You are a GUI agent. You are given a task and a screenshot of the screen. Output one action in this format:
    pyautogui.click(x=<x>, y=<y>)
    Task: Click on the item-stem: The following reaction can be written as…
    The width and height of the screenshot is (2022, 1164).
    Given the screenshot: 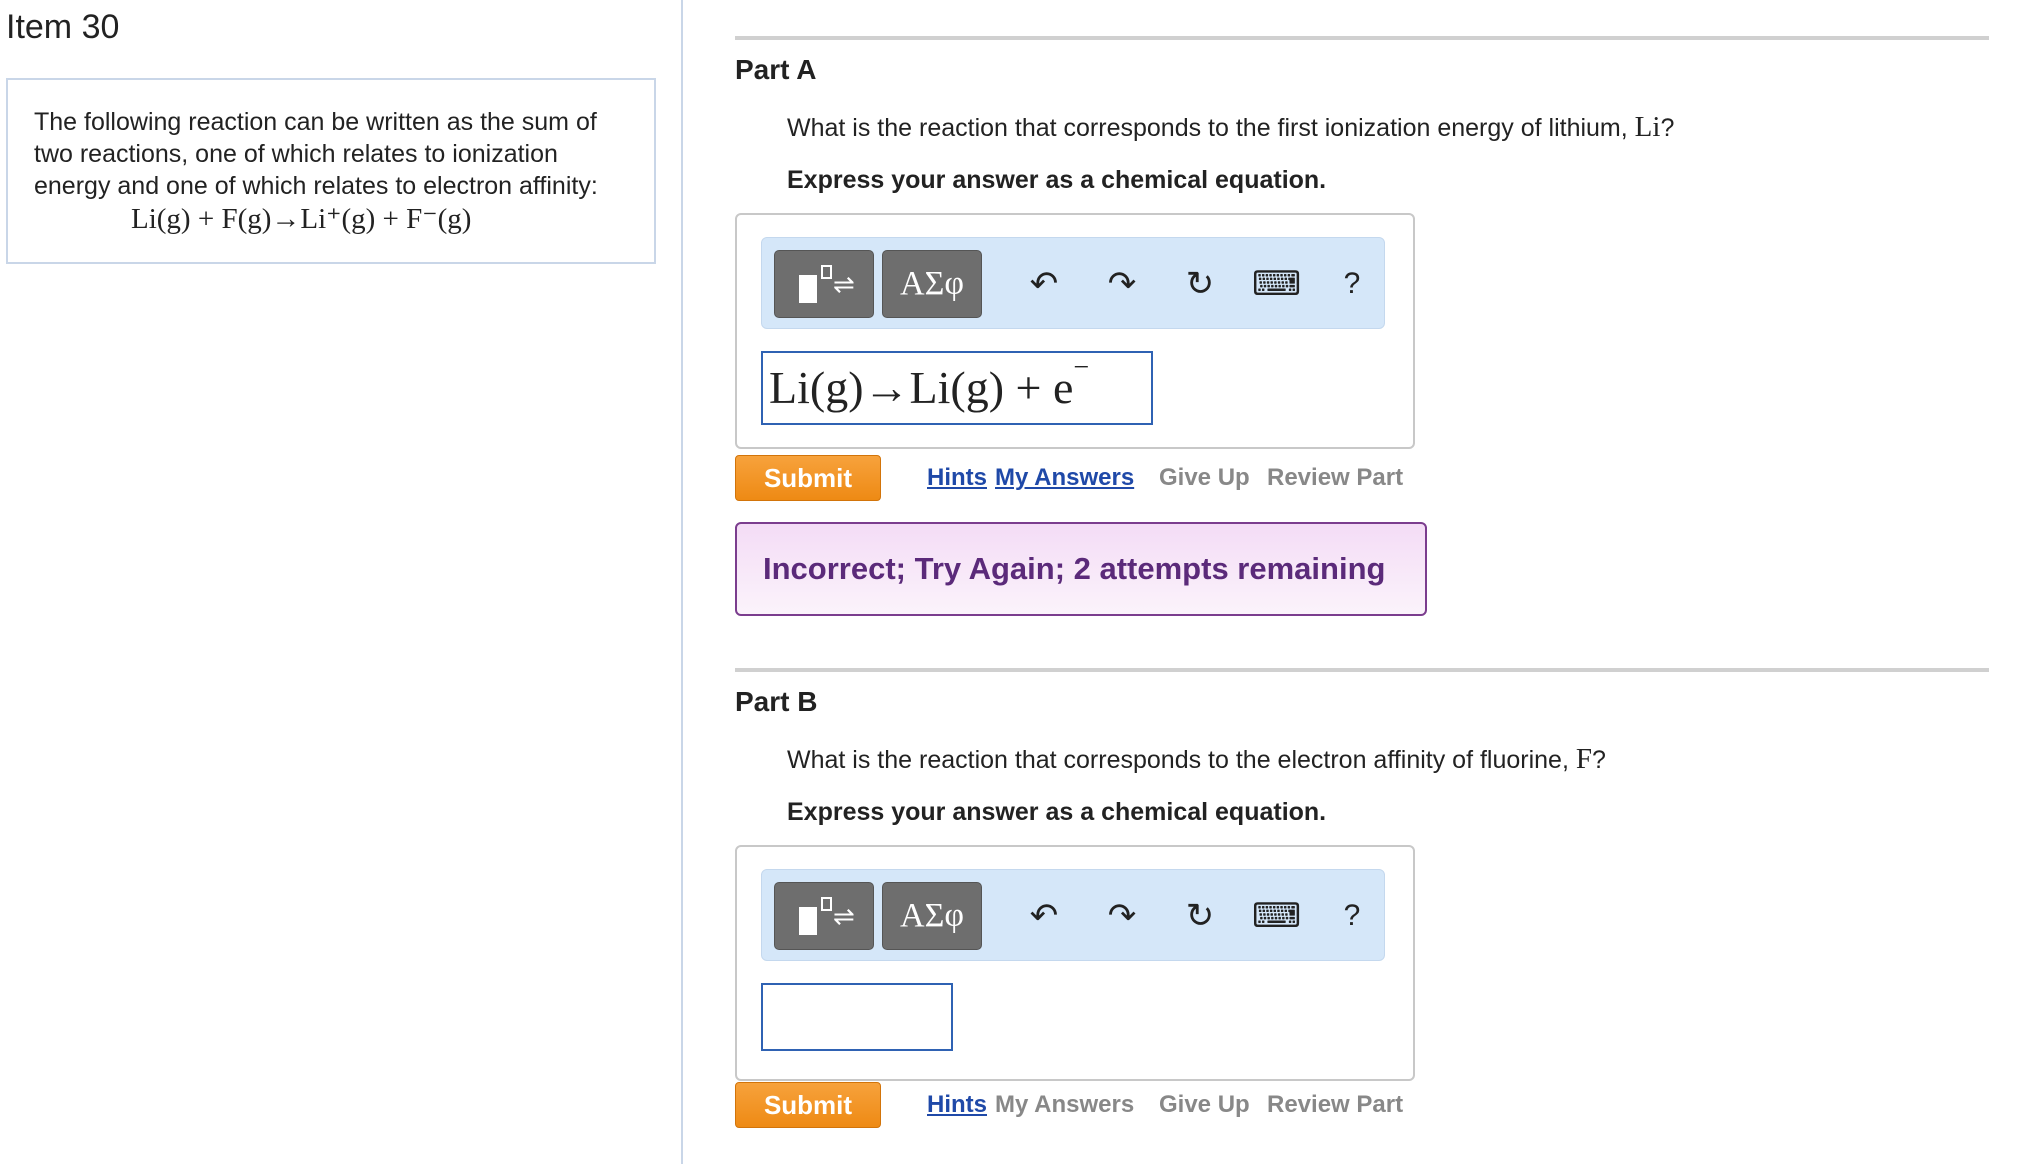 What is the action you would take?
    pyautogui.click(x=331, y=171)
    